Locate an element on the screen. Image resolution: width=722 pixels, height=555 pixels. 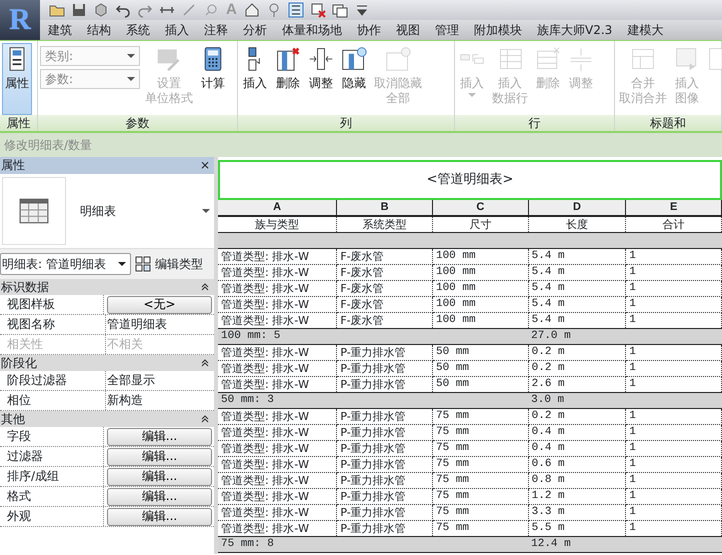
ribbon-tab: 系统 is located at coordinates (138, 30).